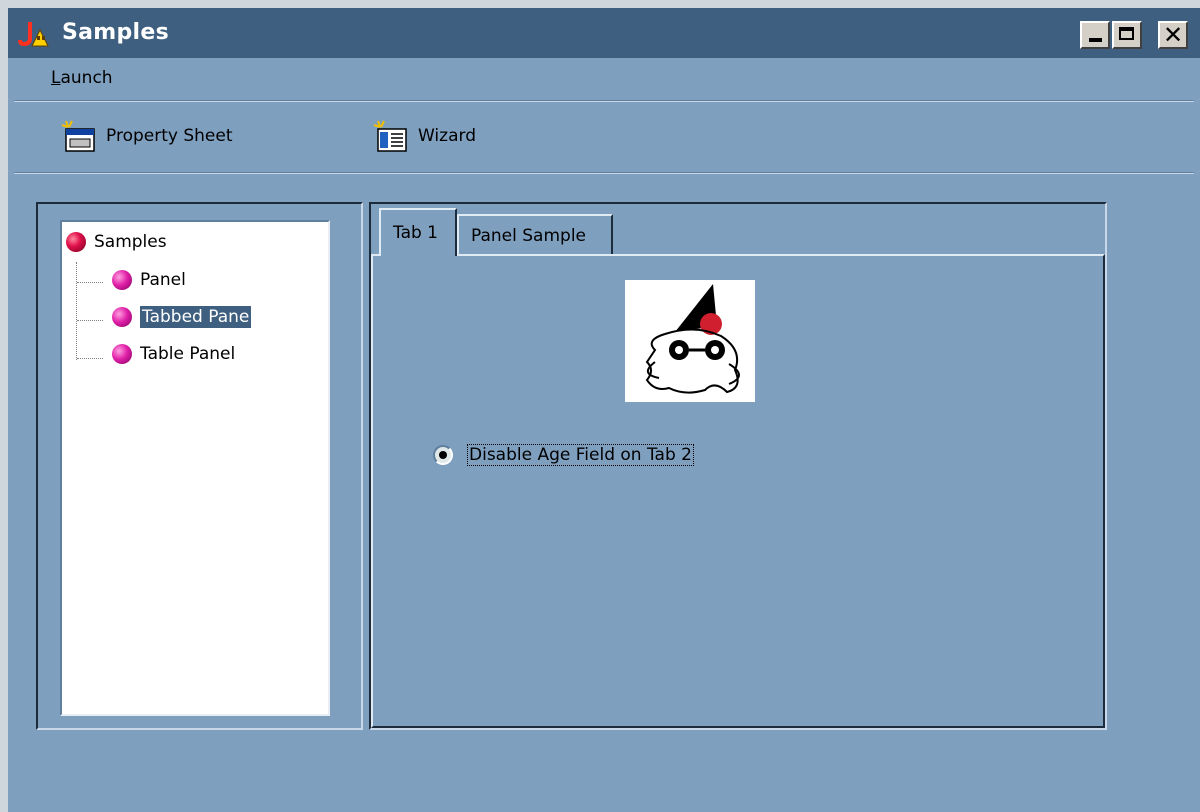 Image resolution: width=1200 pixels, height=812 pixels. What do you see at coordinates (195, 468) in the screenshot?
I see `tree-view: Samples Panel Tabbed Pane Table Panel` at bounding box center [195, 468].